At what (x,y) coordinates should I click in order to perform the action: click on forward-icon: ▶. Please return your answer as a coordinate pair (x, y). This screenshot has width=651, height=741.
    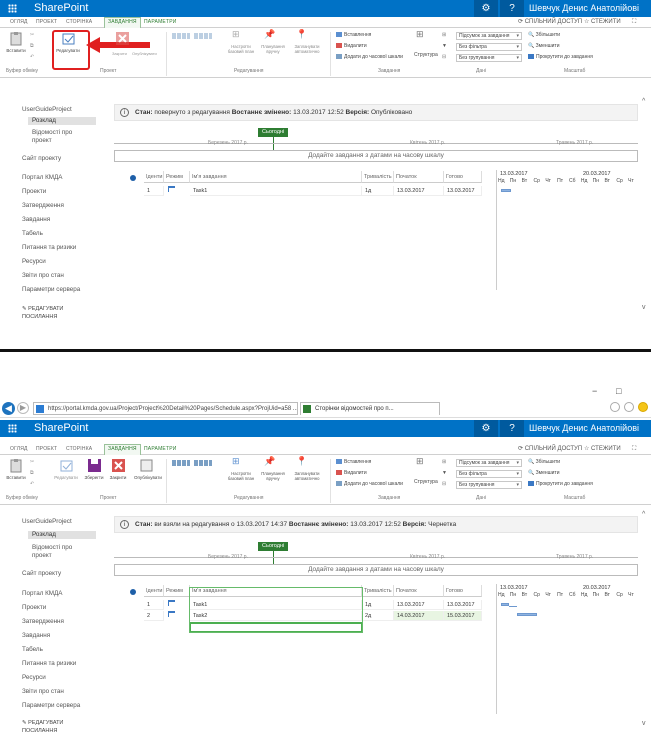
    Looking at the image, I should click on (23, 408).